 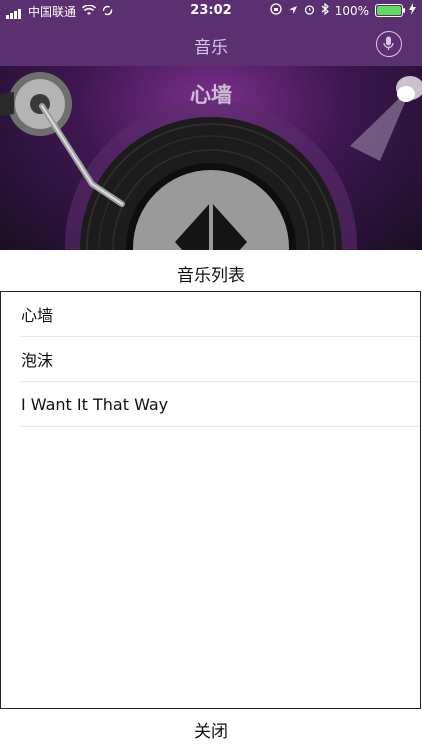 I want to click on list-item: I Want It That Way, so click(x=220, y=404).